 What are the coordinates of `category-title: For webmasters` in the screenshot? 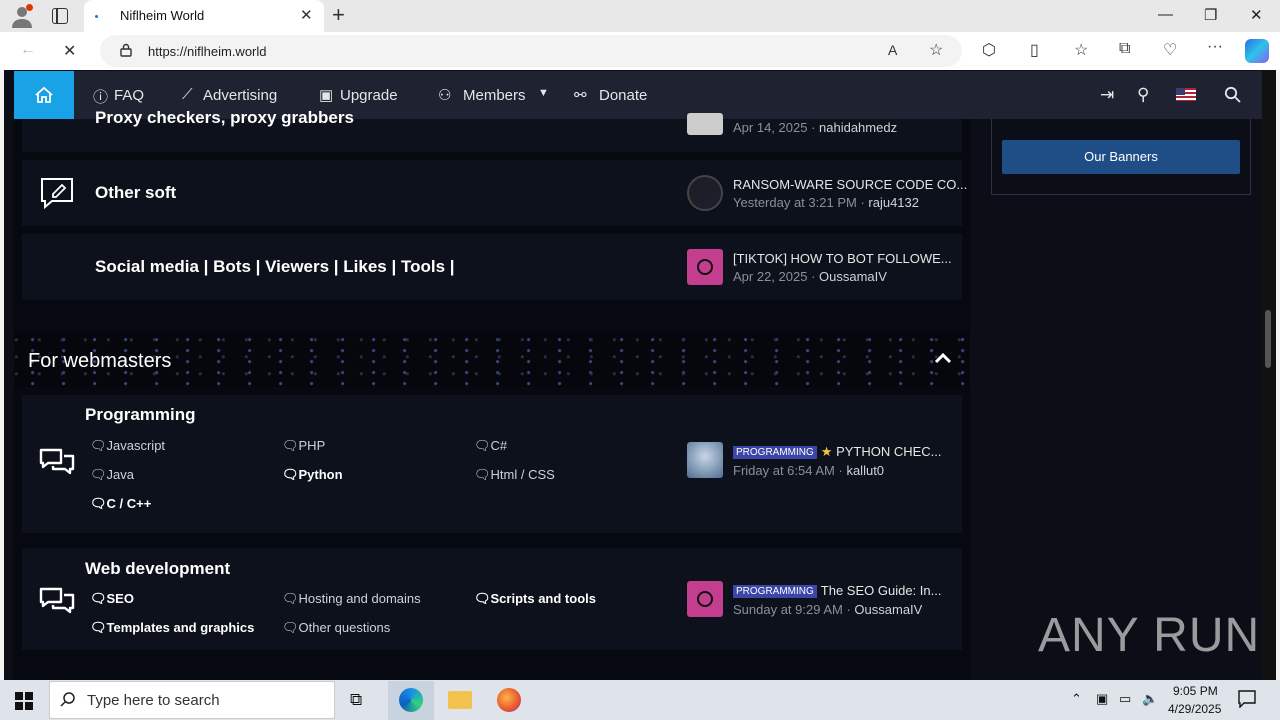 It's located at (99, 361).